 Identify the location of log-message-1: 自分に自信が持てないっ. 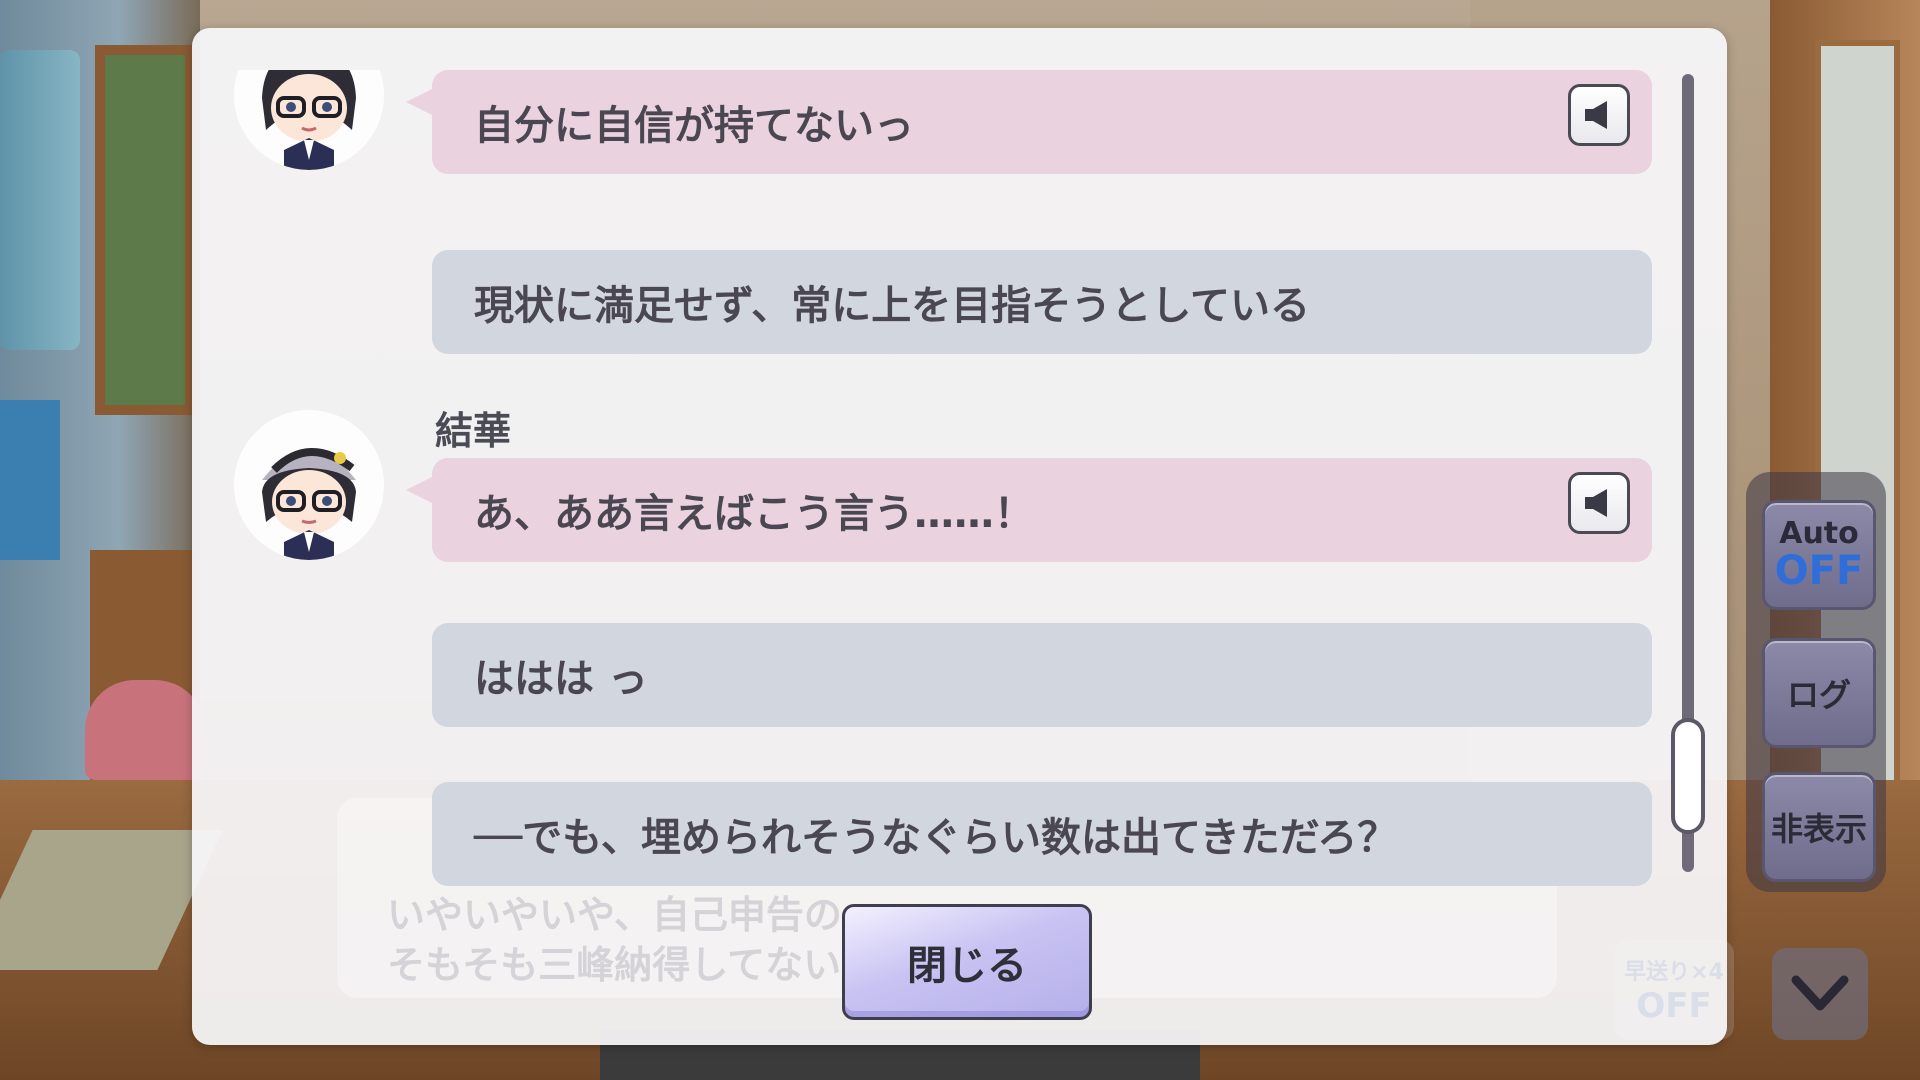
(1029, 122).